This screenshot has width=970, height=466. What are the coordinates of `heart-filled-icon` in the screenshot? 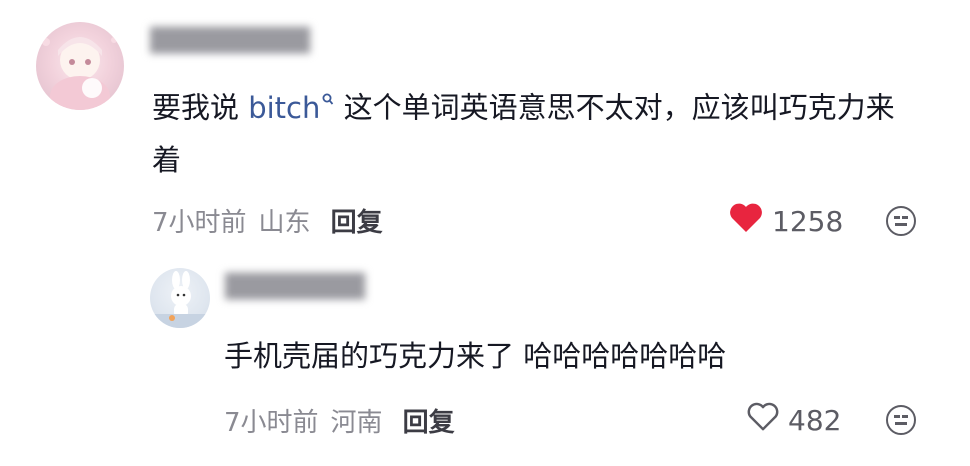 It's located at (746, 221).